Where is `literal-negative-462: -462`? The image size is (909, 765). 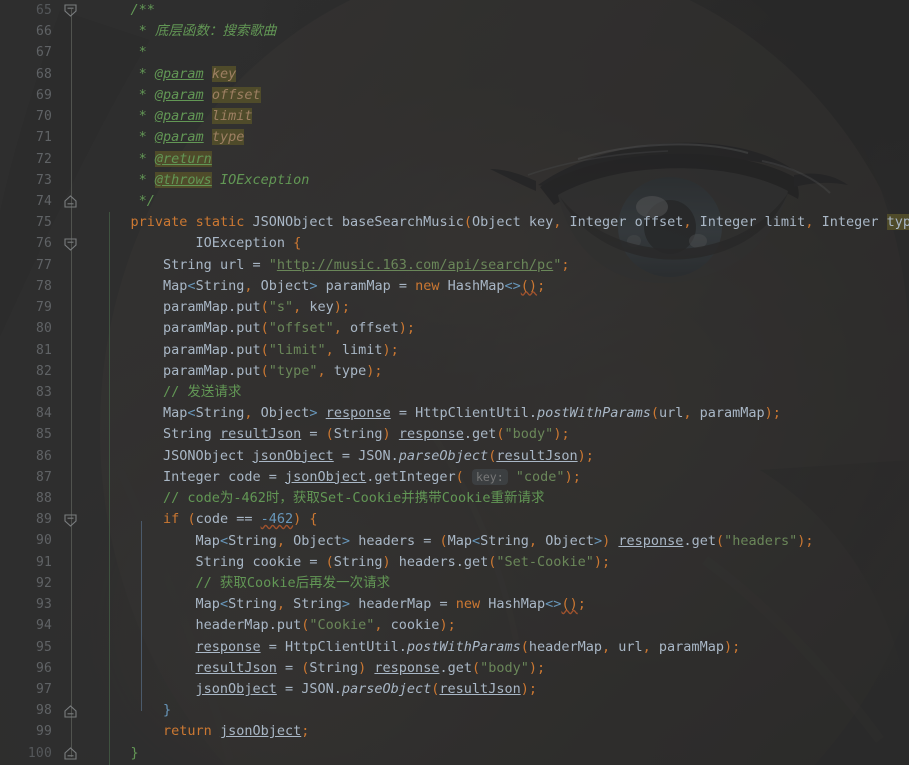 literal-negative-462: -462 is located at coordinates (277, 519).